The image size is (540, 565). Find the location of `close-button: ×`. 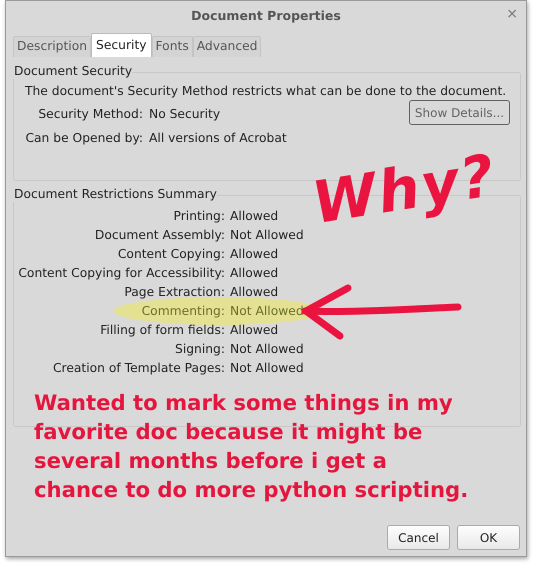

close-button: × is located at coordinates (512, 14).